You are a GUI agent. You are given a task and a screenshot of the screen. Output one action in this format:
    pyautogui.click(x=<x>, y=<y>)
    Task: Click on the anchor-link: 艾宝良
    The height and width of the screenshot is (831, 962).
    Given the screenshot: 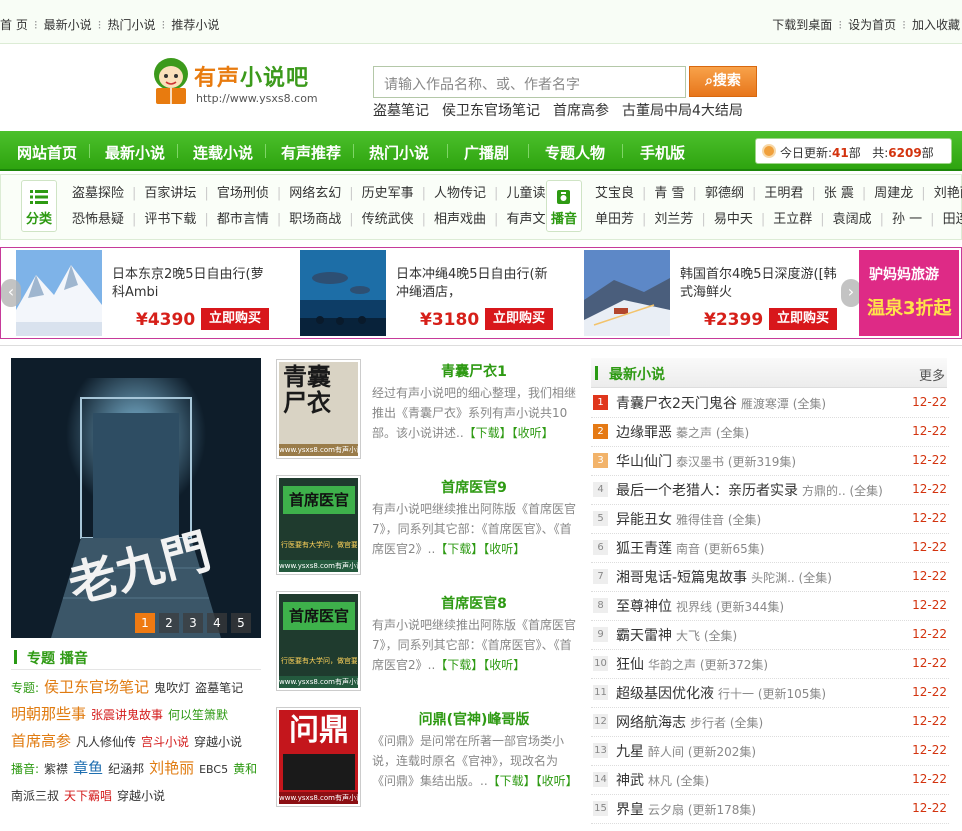 What is the action you would take?
    pyautogui.click(x=614, y=194)
    